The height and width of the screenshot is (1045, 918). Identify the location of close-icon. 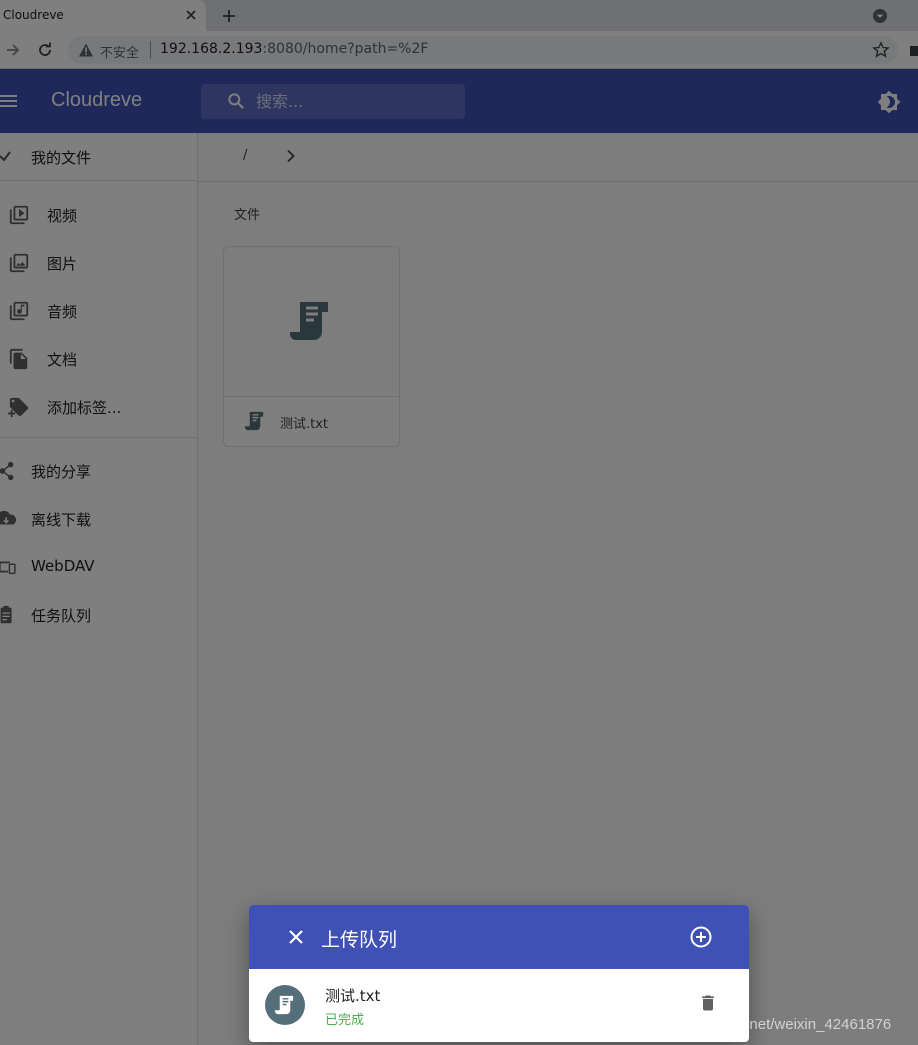
(296, 937).